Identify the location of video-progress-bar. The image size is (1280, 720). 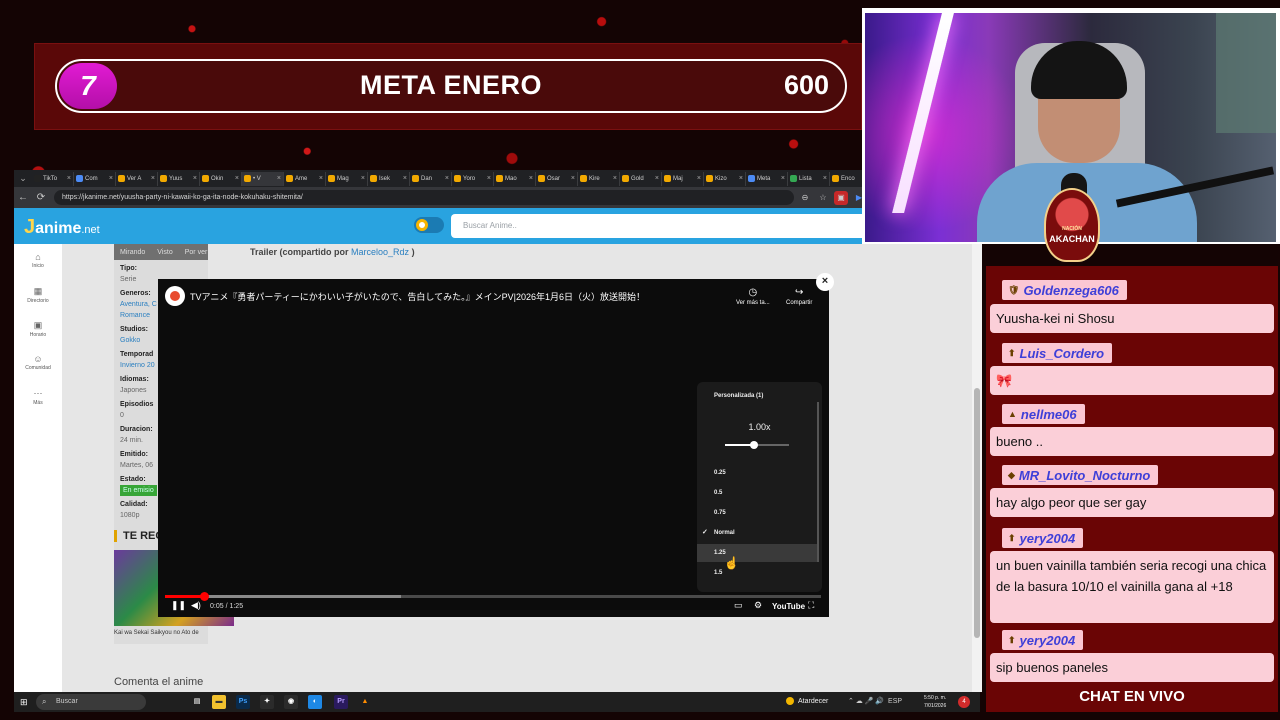
(493, 596).